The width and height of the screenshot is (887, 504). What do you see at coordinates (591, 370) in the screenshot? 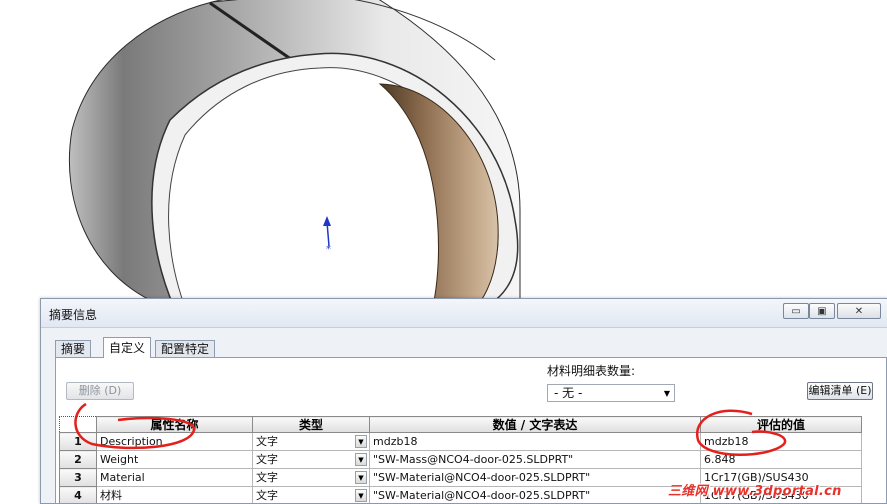
I see `bom-quantity-label: 材料明细表数量:` at bounding box center [591, 370].